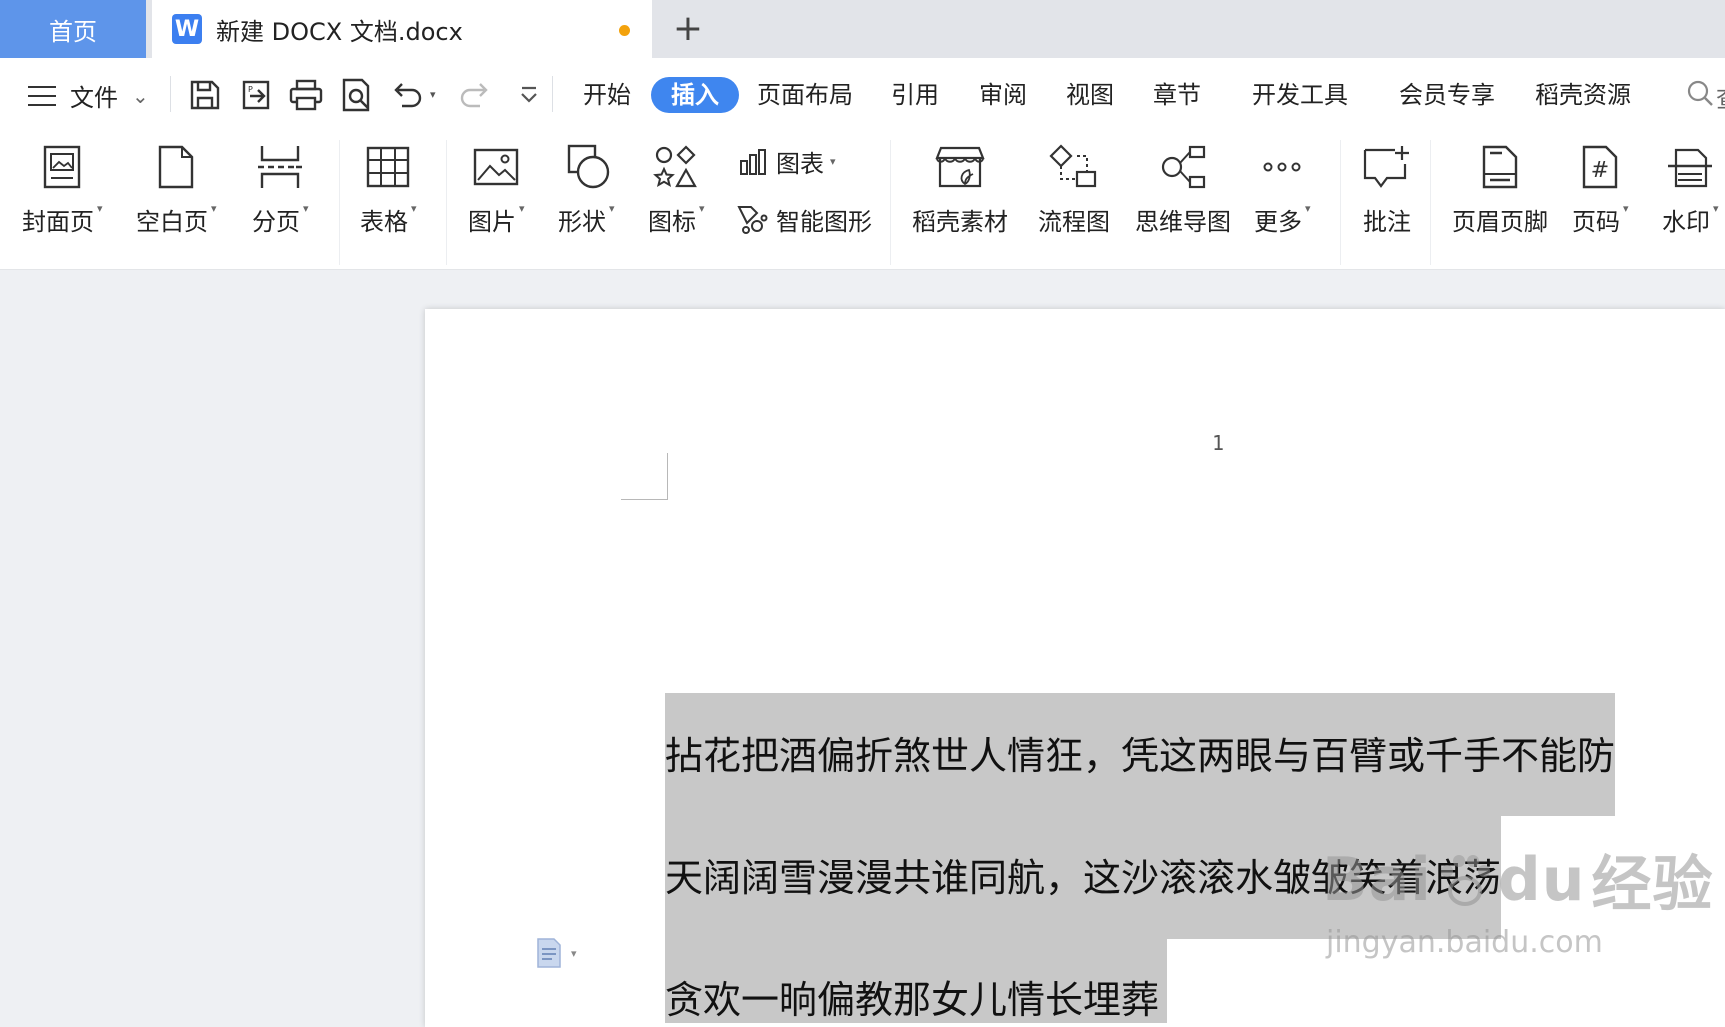  Describe the element at coordinates (1278, 222) in the screenshot. I see `more-label: 更多` at that location.